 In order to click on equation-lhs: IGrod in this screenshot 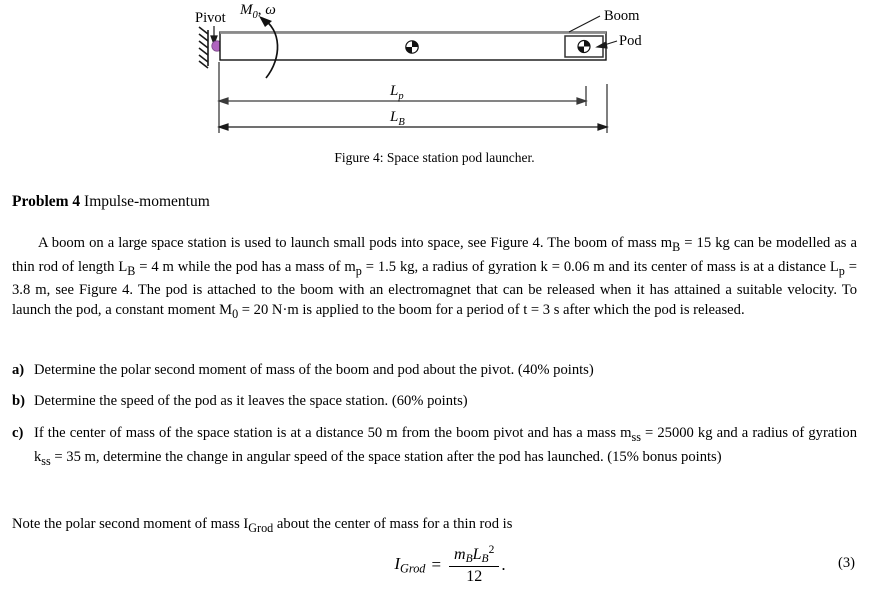, I will do `click(410, 564)`.